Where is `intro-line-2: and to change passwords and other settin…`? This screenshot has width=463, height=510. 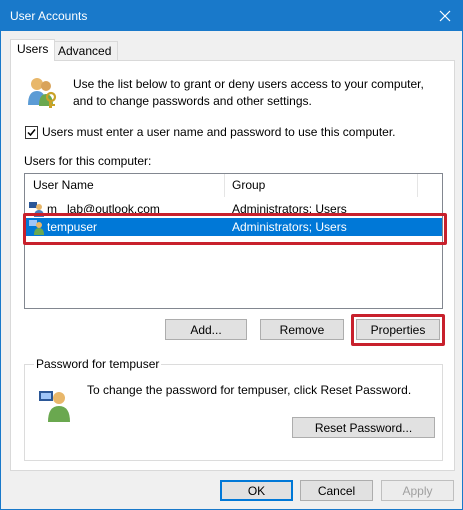 intro-line-2: and to change passwords and other settin… is located at coordinates (192, 101).